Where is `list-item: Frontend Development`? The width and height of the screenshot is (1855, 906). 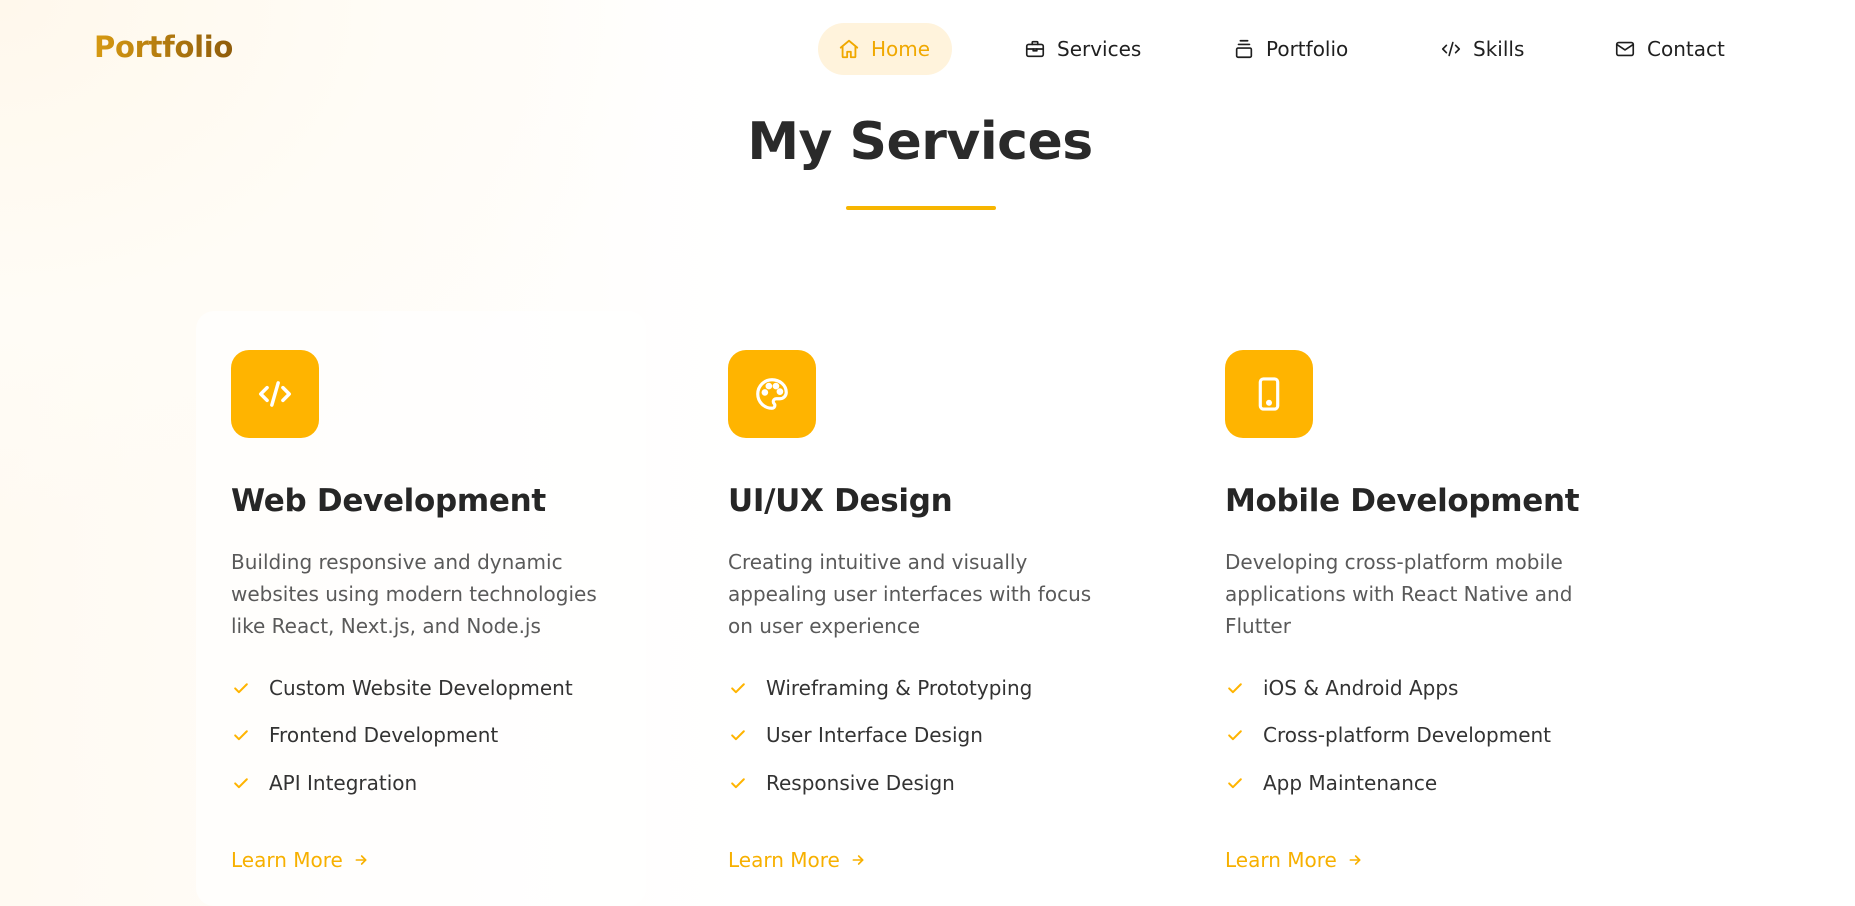
list-item: Frontend Development is located at coordinates (402, 736).